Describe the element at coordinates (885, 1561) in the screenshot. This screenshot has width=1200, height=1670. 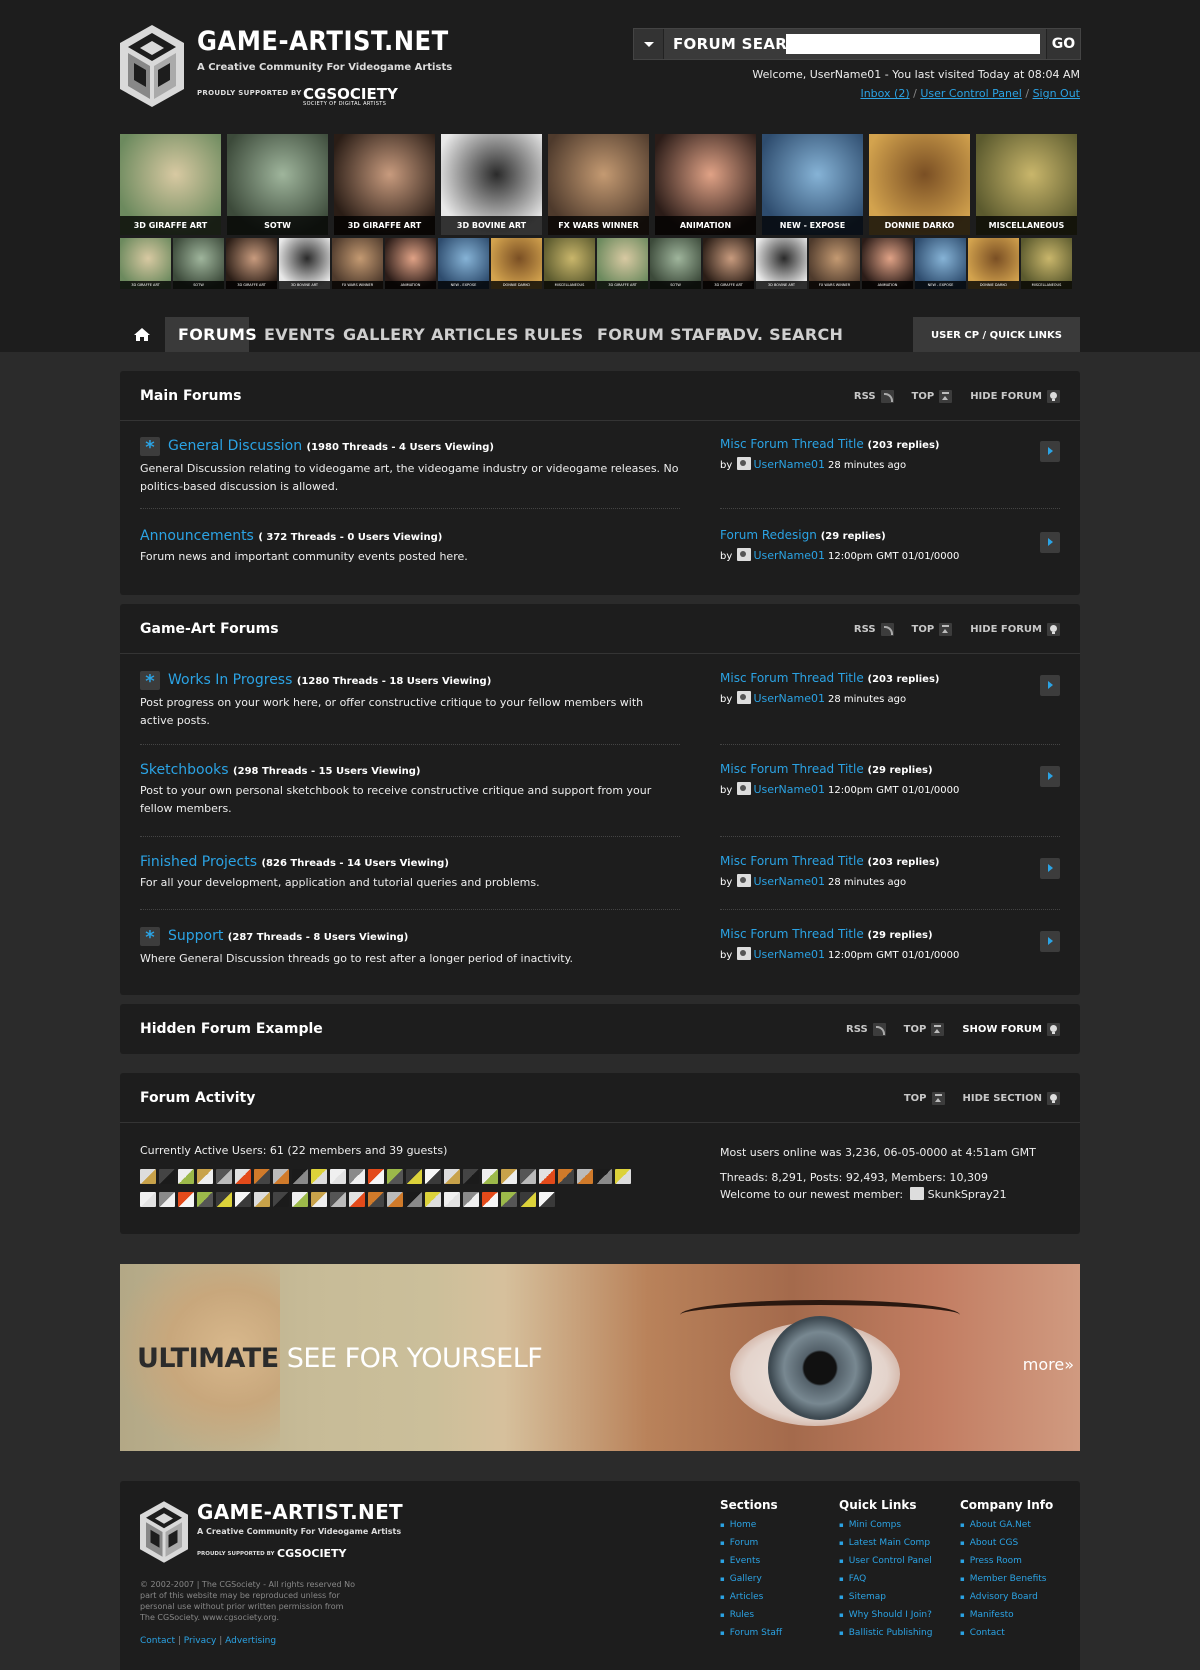
I see `footer-link: User Control Panel` at that location.